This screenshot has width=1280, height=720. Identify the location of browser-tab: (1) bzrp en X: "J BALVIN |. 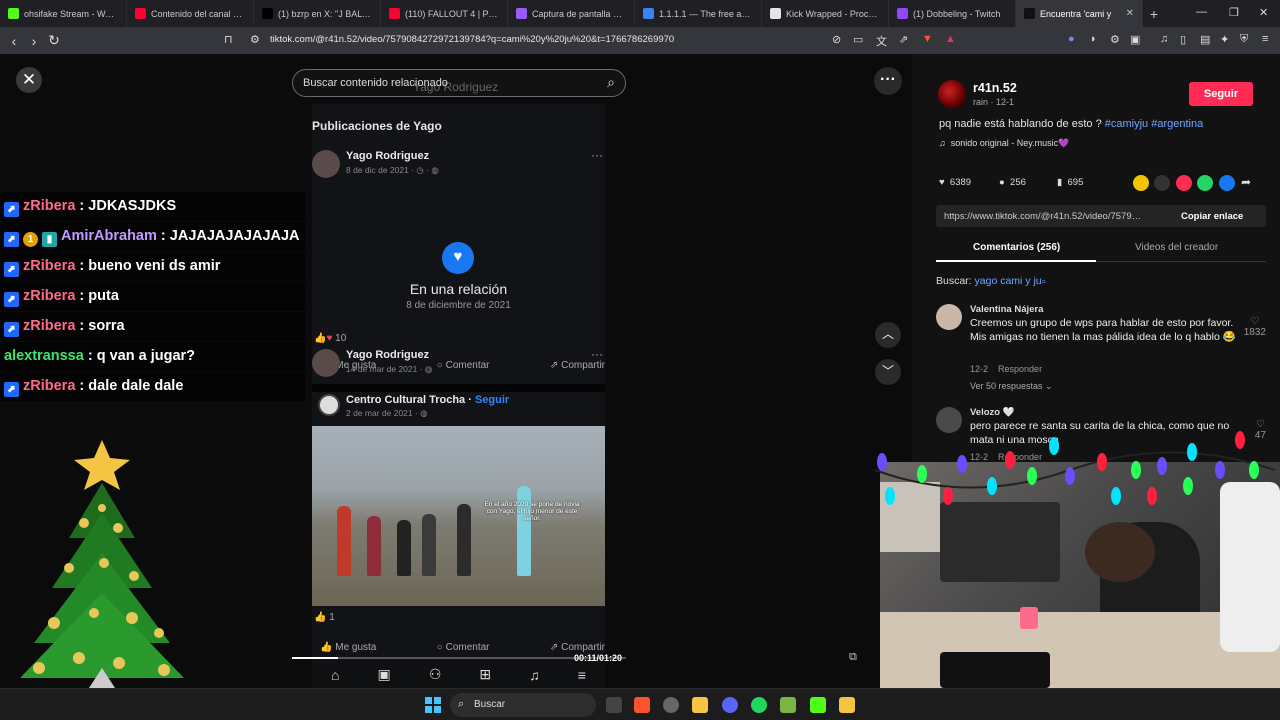
(317, 13).